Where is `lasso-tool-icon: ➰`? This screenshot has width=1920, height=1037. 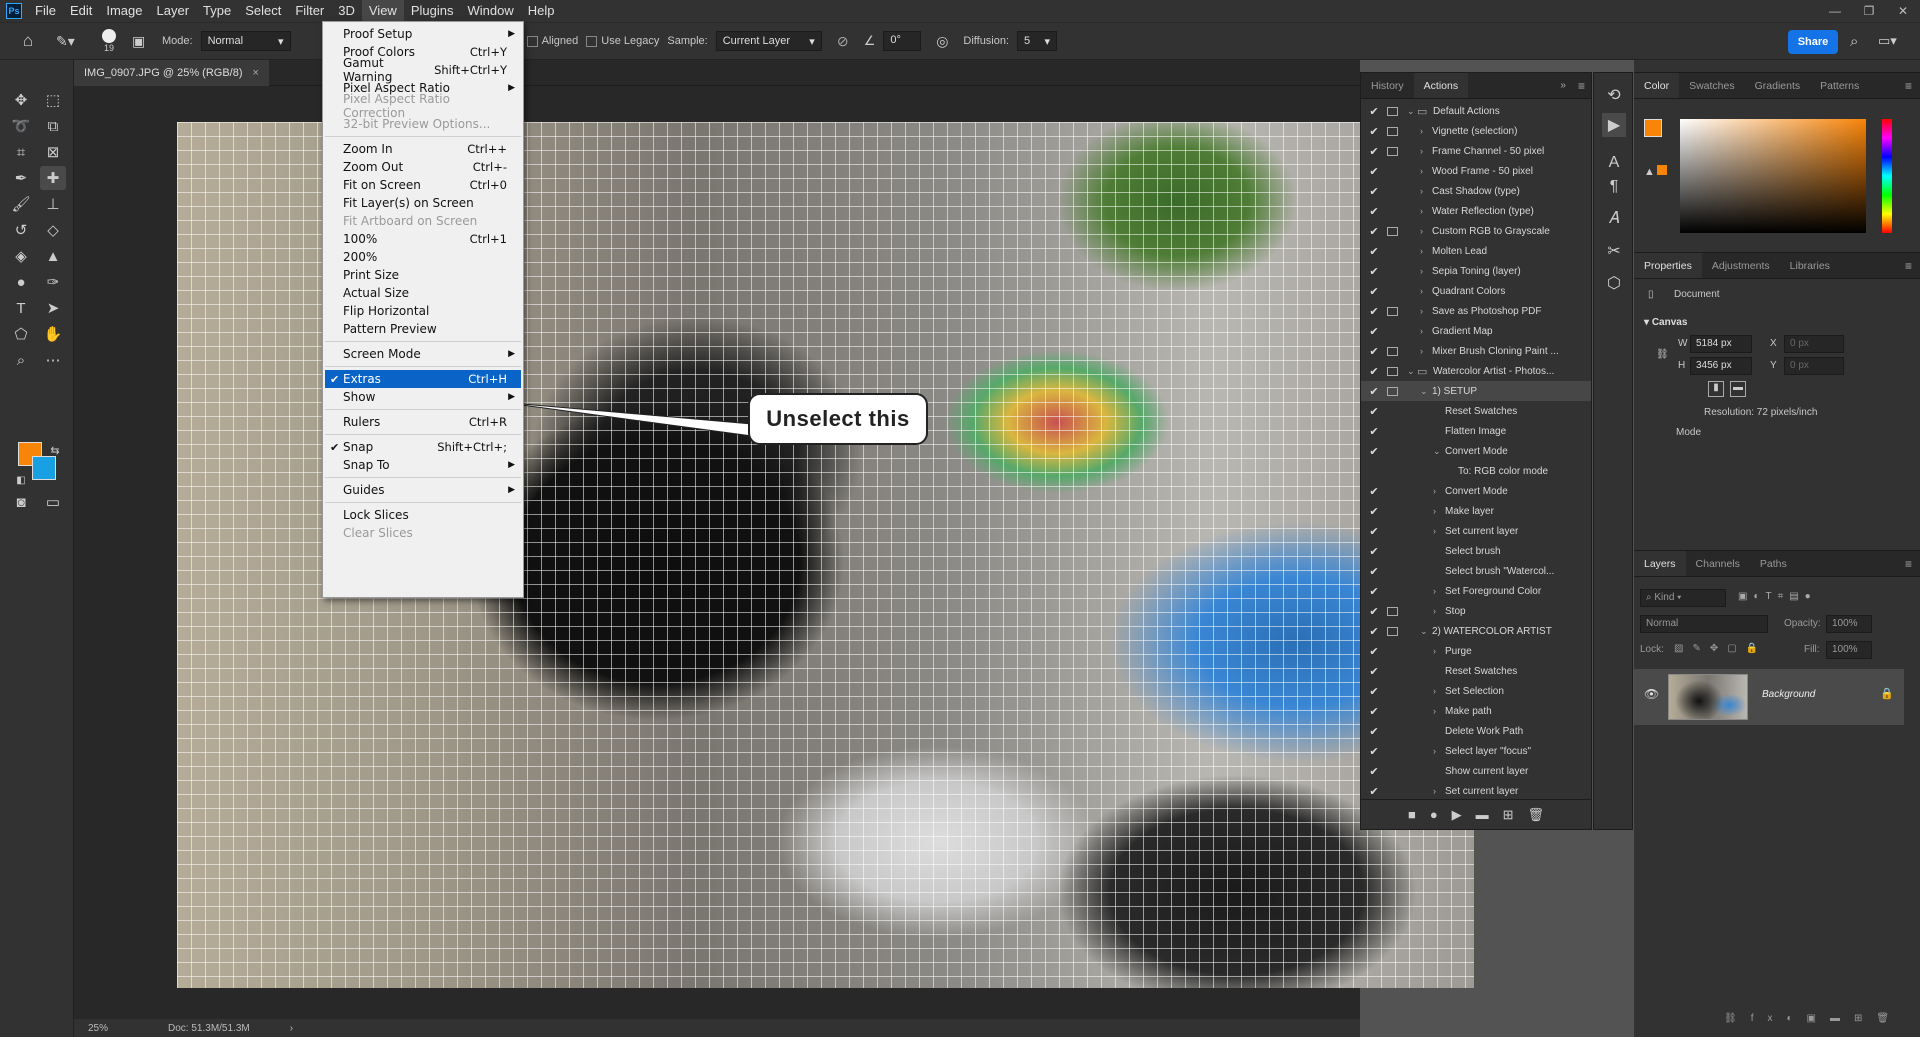
lasso-tool-icon: ➰ is located at coordinates (21, 126).